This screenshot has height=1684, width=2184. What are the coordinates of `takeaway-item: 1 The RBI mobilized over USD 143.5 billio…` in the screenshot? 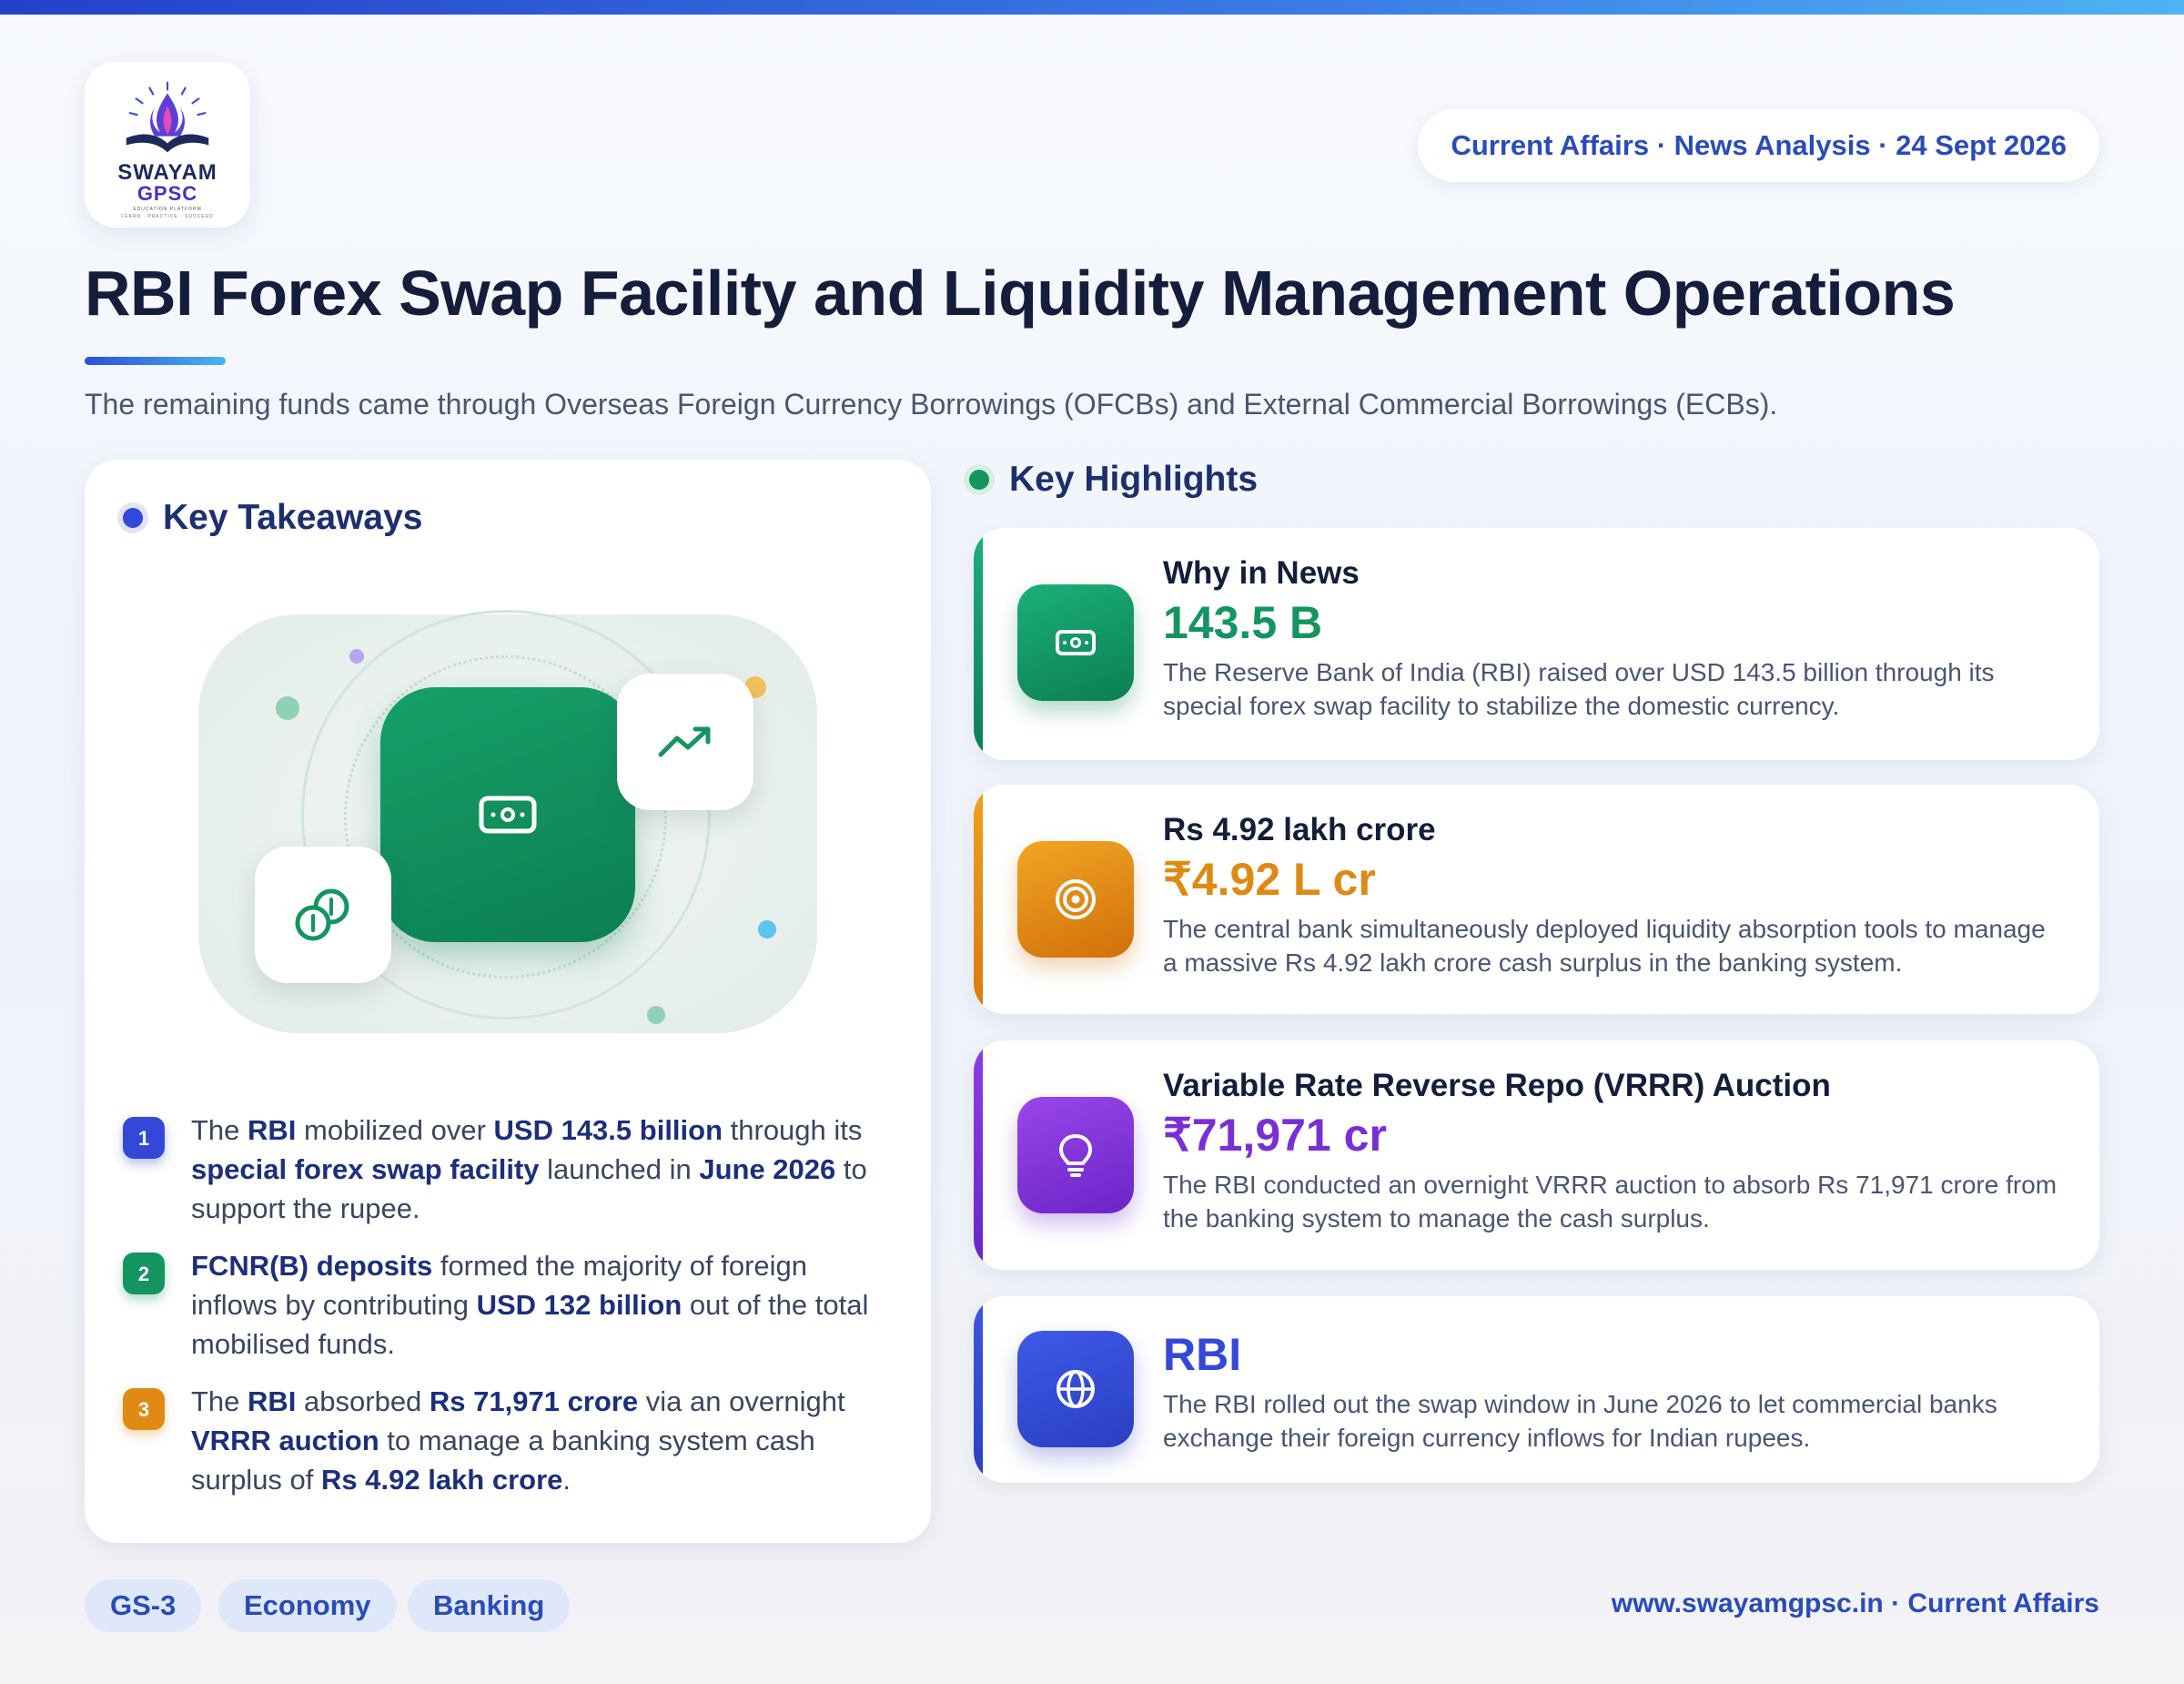 It's located at (509, 1169).